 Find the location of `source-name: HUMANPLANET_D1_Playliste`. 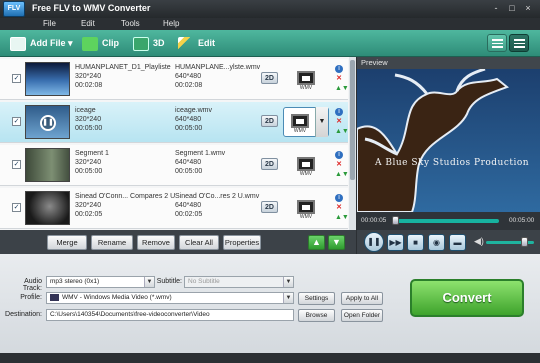

source-name: HUMANPLANET_D1_Playliste is located at coordinates (123, 67).